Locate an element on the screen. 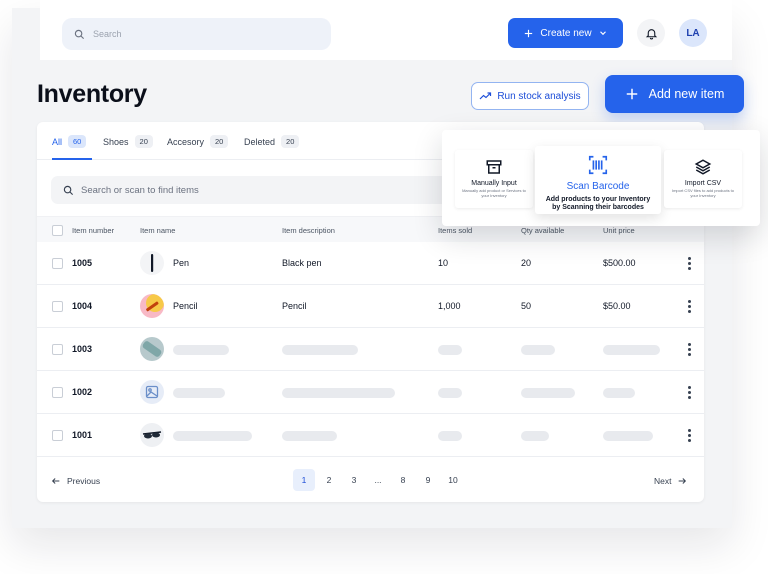  page-button: 10 is located at coordinates (453, 480).